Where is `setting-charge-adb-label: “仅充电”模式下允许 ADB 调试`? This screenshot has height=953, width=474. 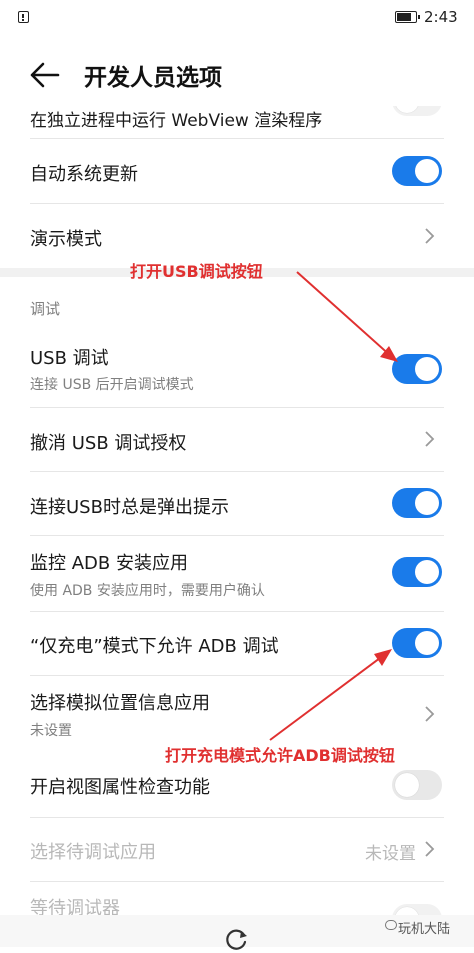
setting-charge-adb-label: “仅充电”模式下允许 ADB 调试 is located at coordinates (154, 646).